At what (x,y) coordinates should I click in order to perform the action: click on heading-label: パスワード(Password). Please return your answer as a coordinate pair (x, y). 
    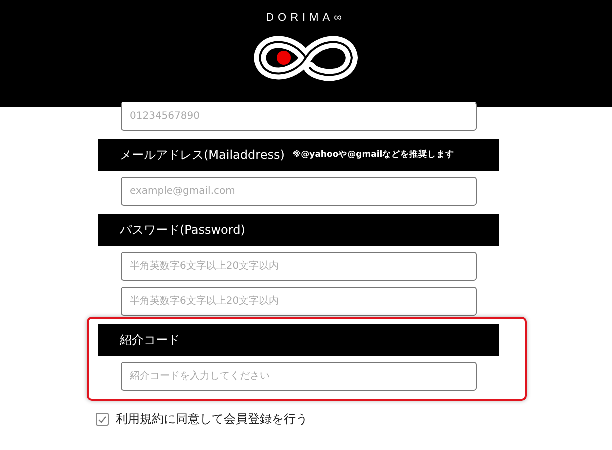
    Looking at the image, I should click on (183, 230).